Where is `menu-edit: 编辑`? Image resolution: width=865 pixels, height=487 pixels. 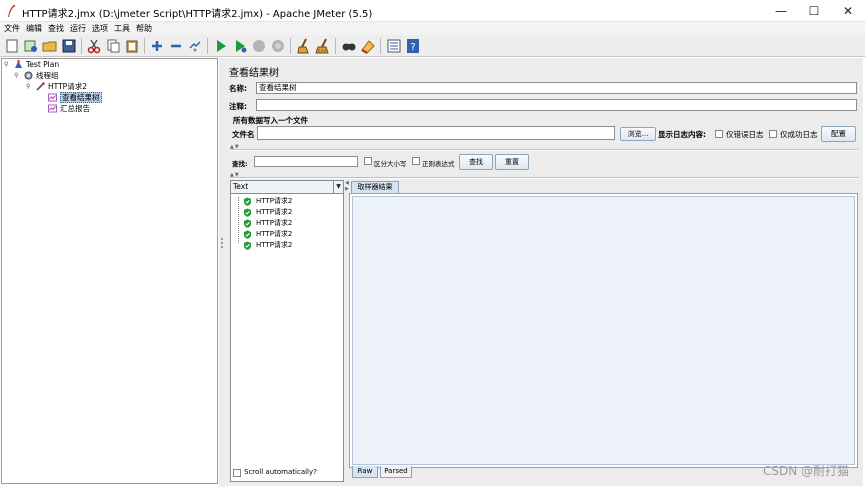 menu-edit: 编辑 is located at coordinates (34, 28).